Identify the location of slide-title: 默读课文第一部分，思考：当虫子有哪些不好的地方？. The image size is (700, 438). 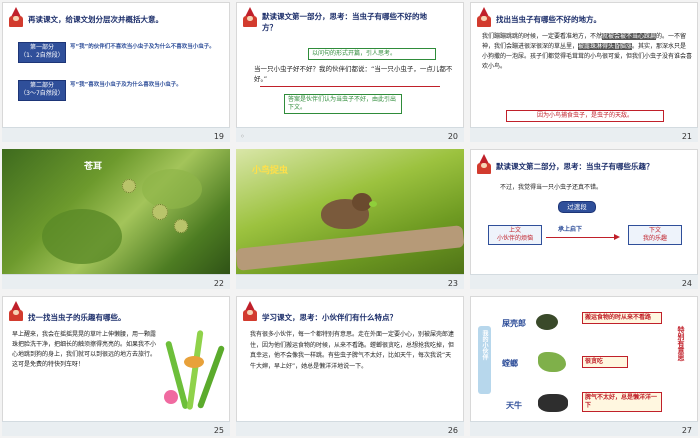
(344, 22).